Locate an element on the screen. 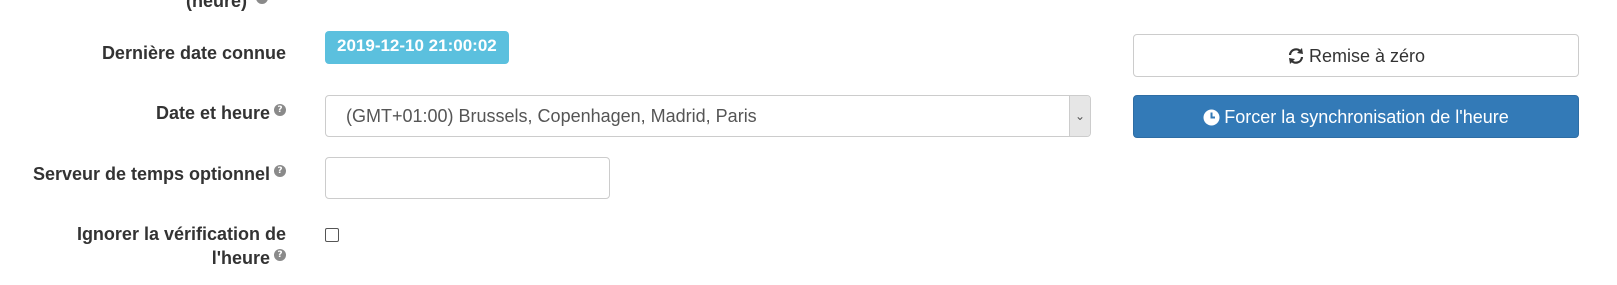  time-server-label: Serveur de temps optionnel? is located at coordinates (159, 174).